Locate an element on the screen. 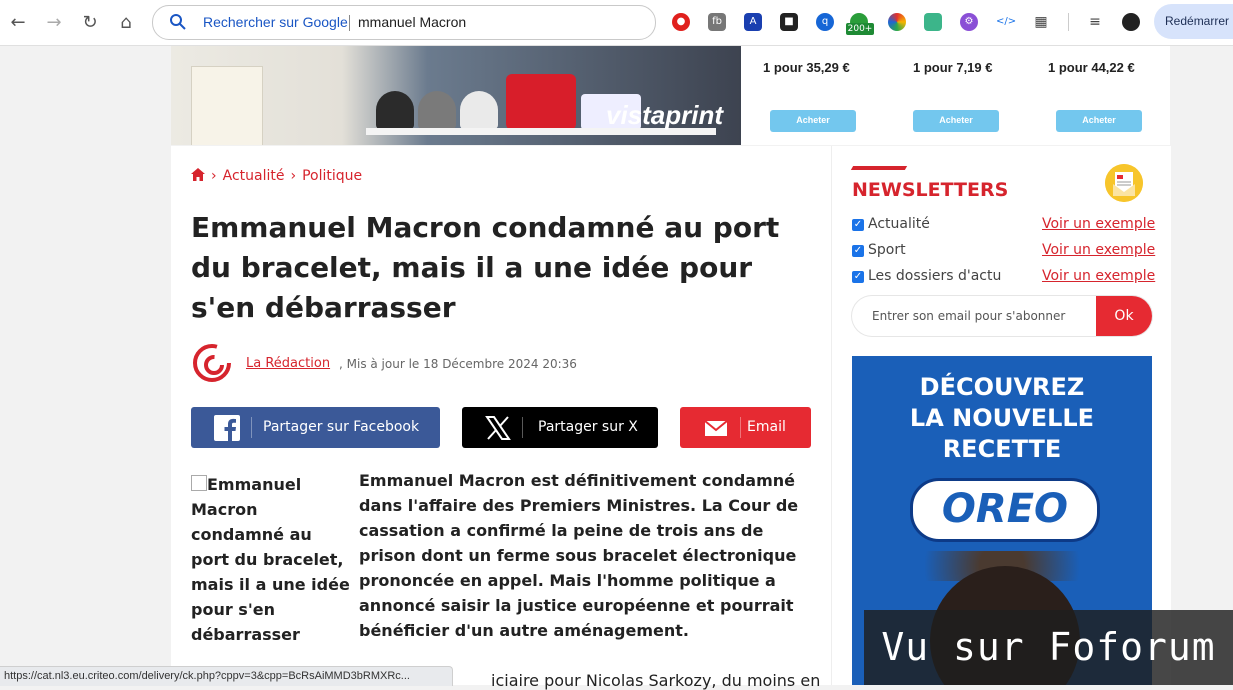 The height and width of the screenshot is (690, 1233). ad-buy-button-2: Acheter is located at coordinates (956, 121).